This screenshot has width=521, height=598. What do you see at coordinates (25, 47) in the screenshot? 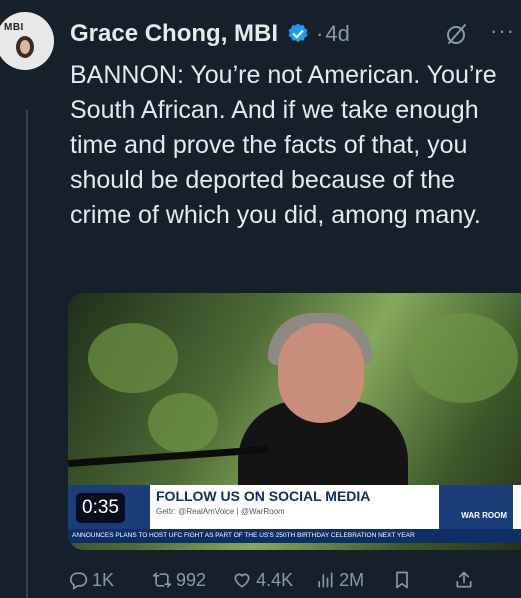
I see `avatar-face` at bounding box center [25, 47].